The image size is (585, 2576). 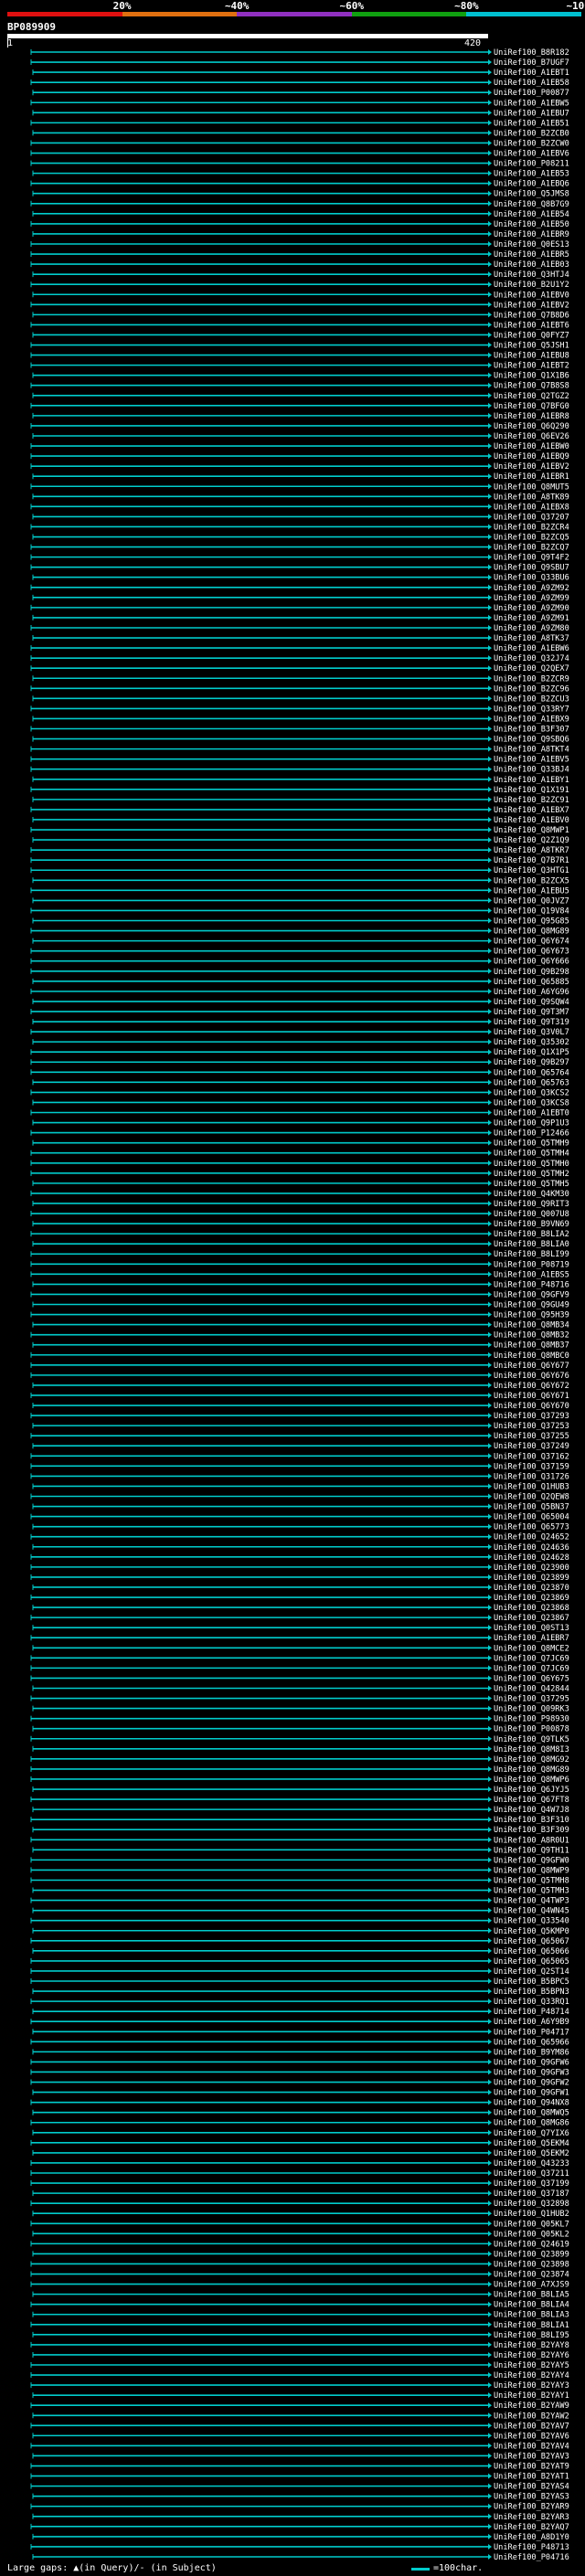 I want to click on hit-label: UniRef100_Q8MG89, so click(x=532, y=1770).